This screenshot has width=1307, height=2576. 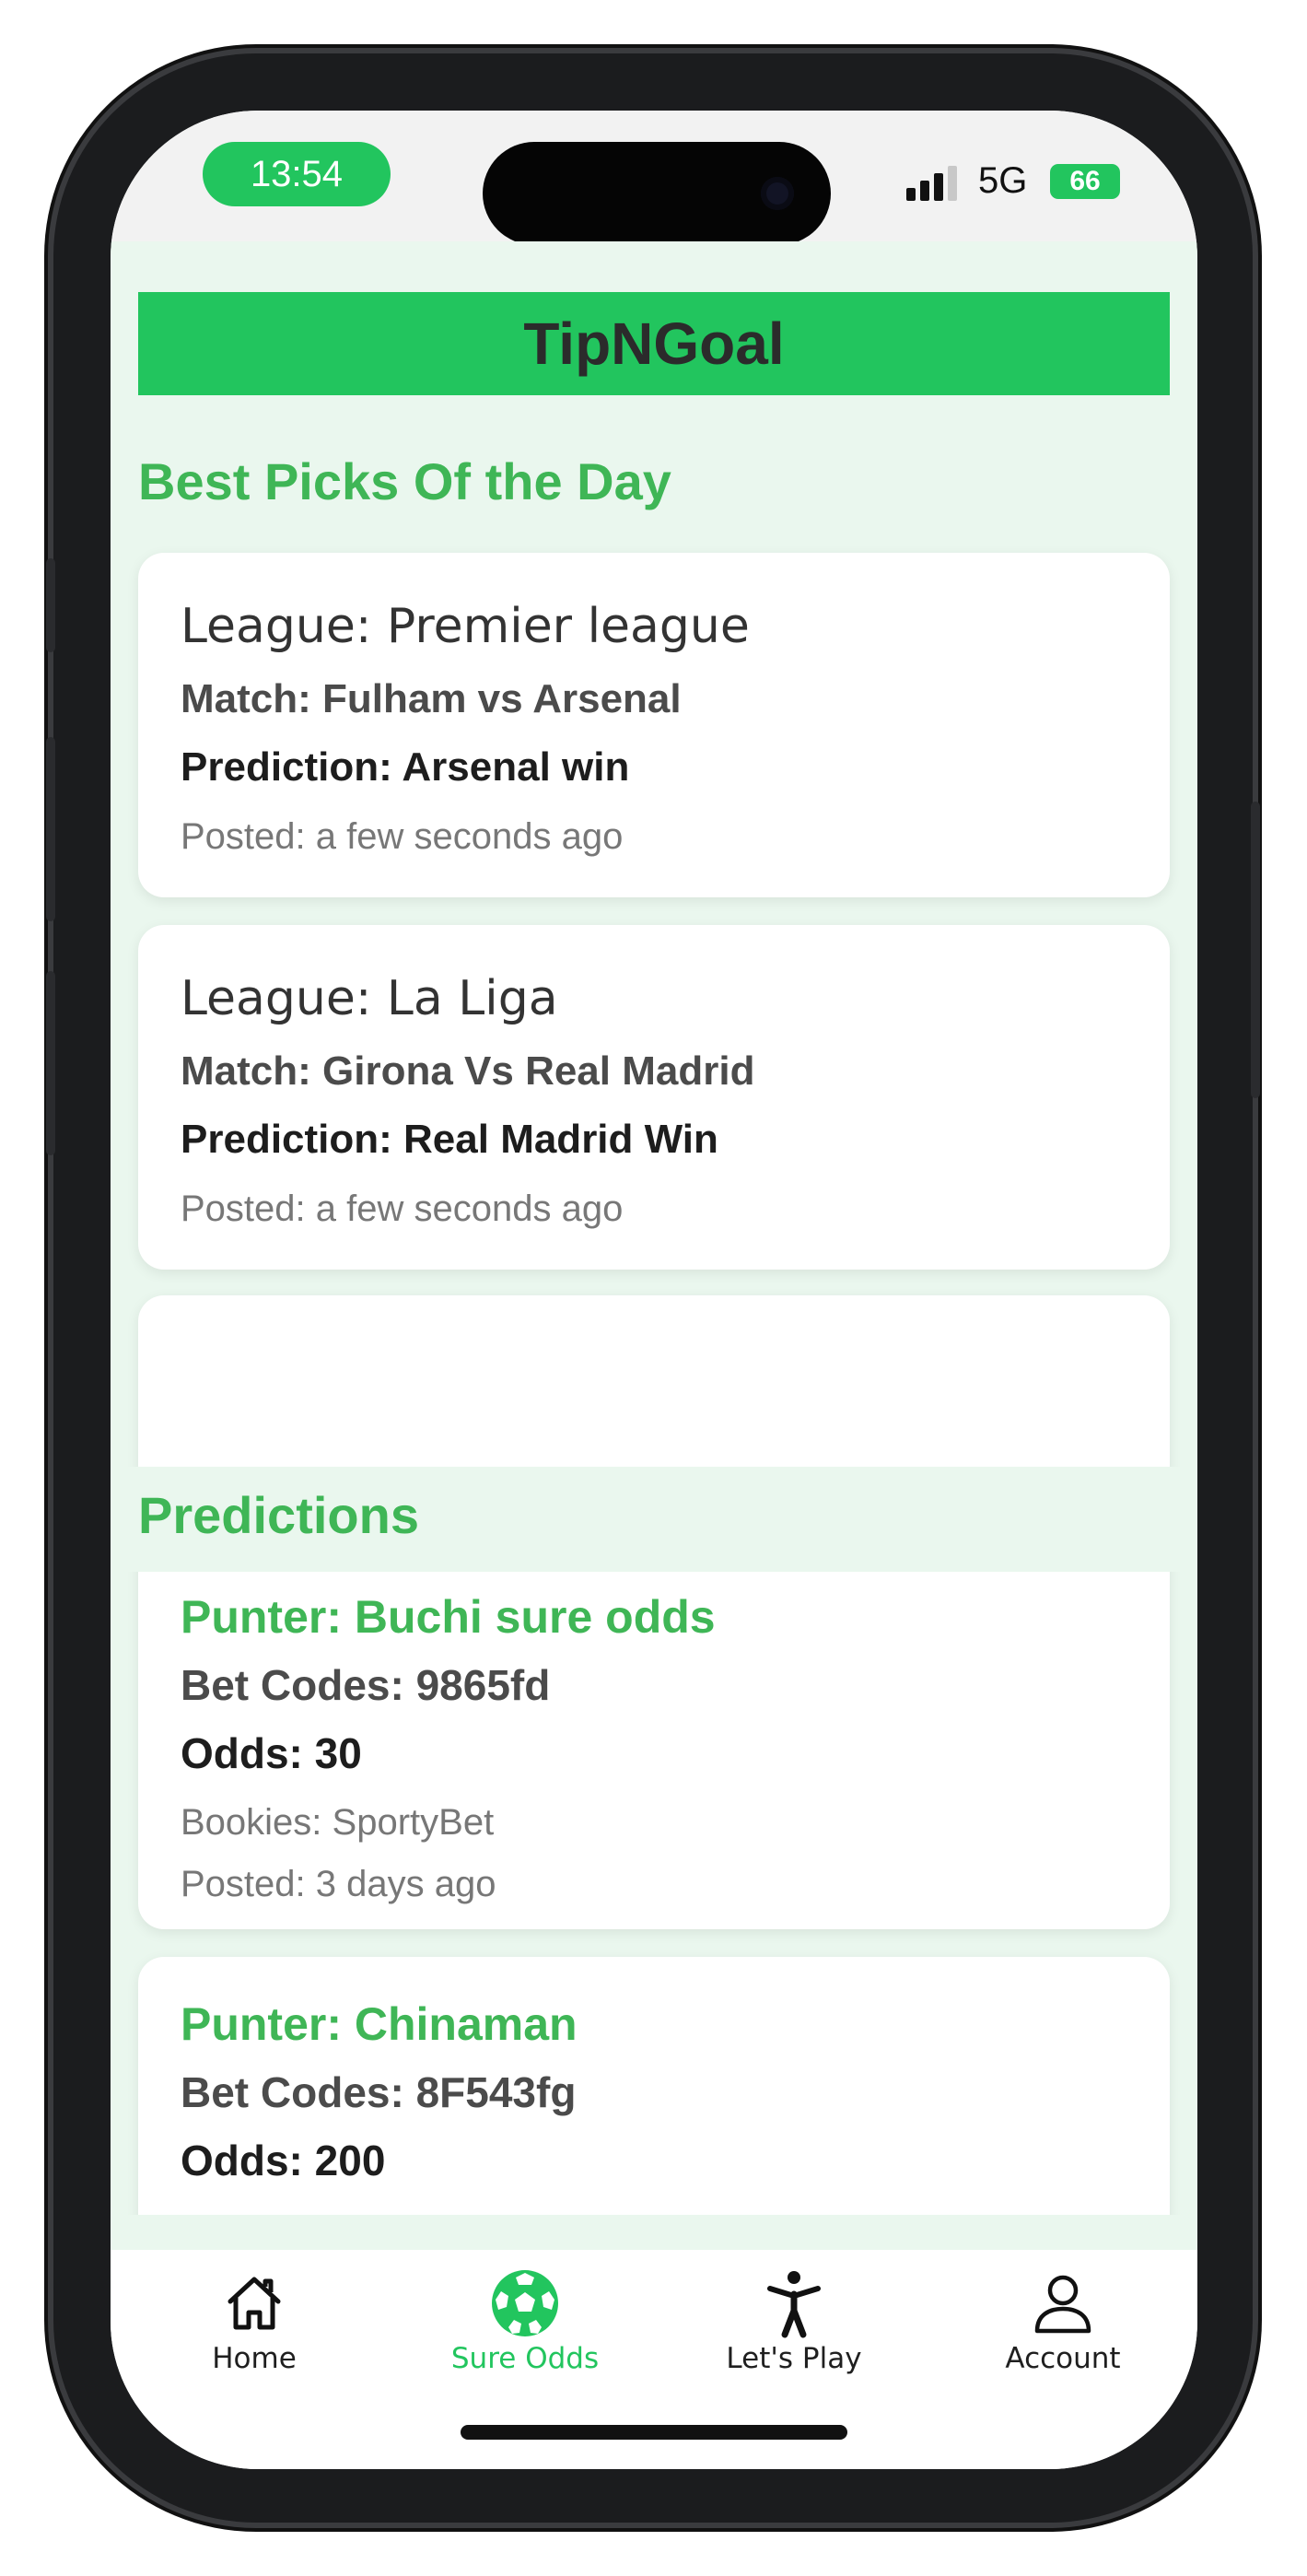 I want to click on battery-level: 66, so click(x=1085, y=181).